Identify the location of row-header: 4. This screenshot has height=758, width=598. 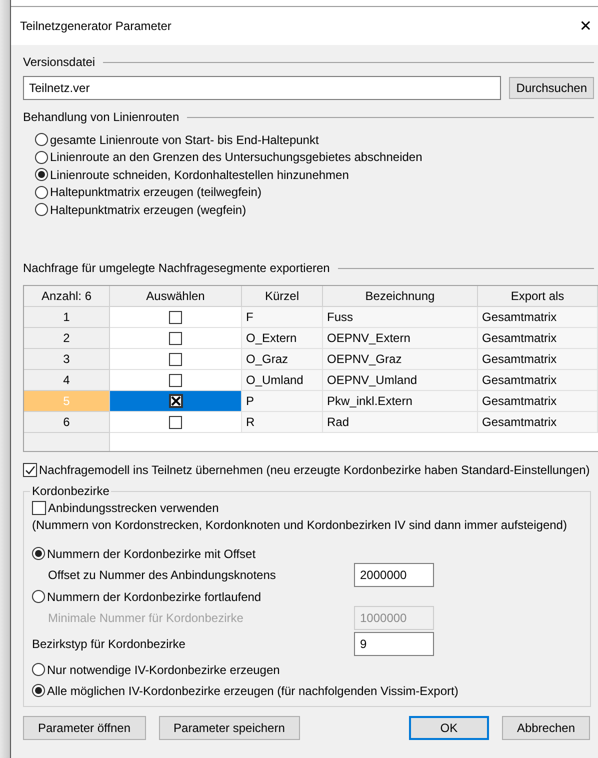
(67, 381).